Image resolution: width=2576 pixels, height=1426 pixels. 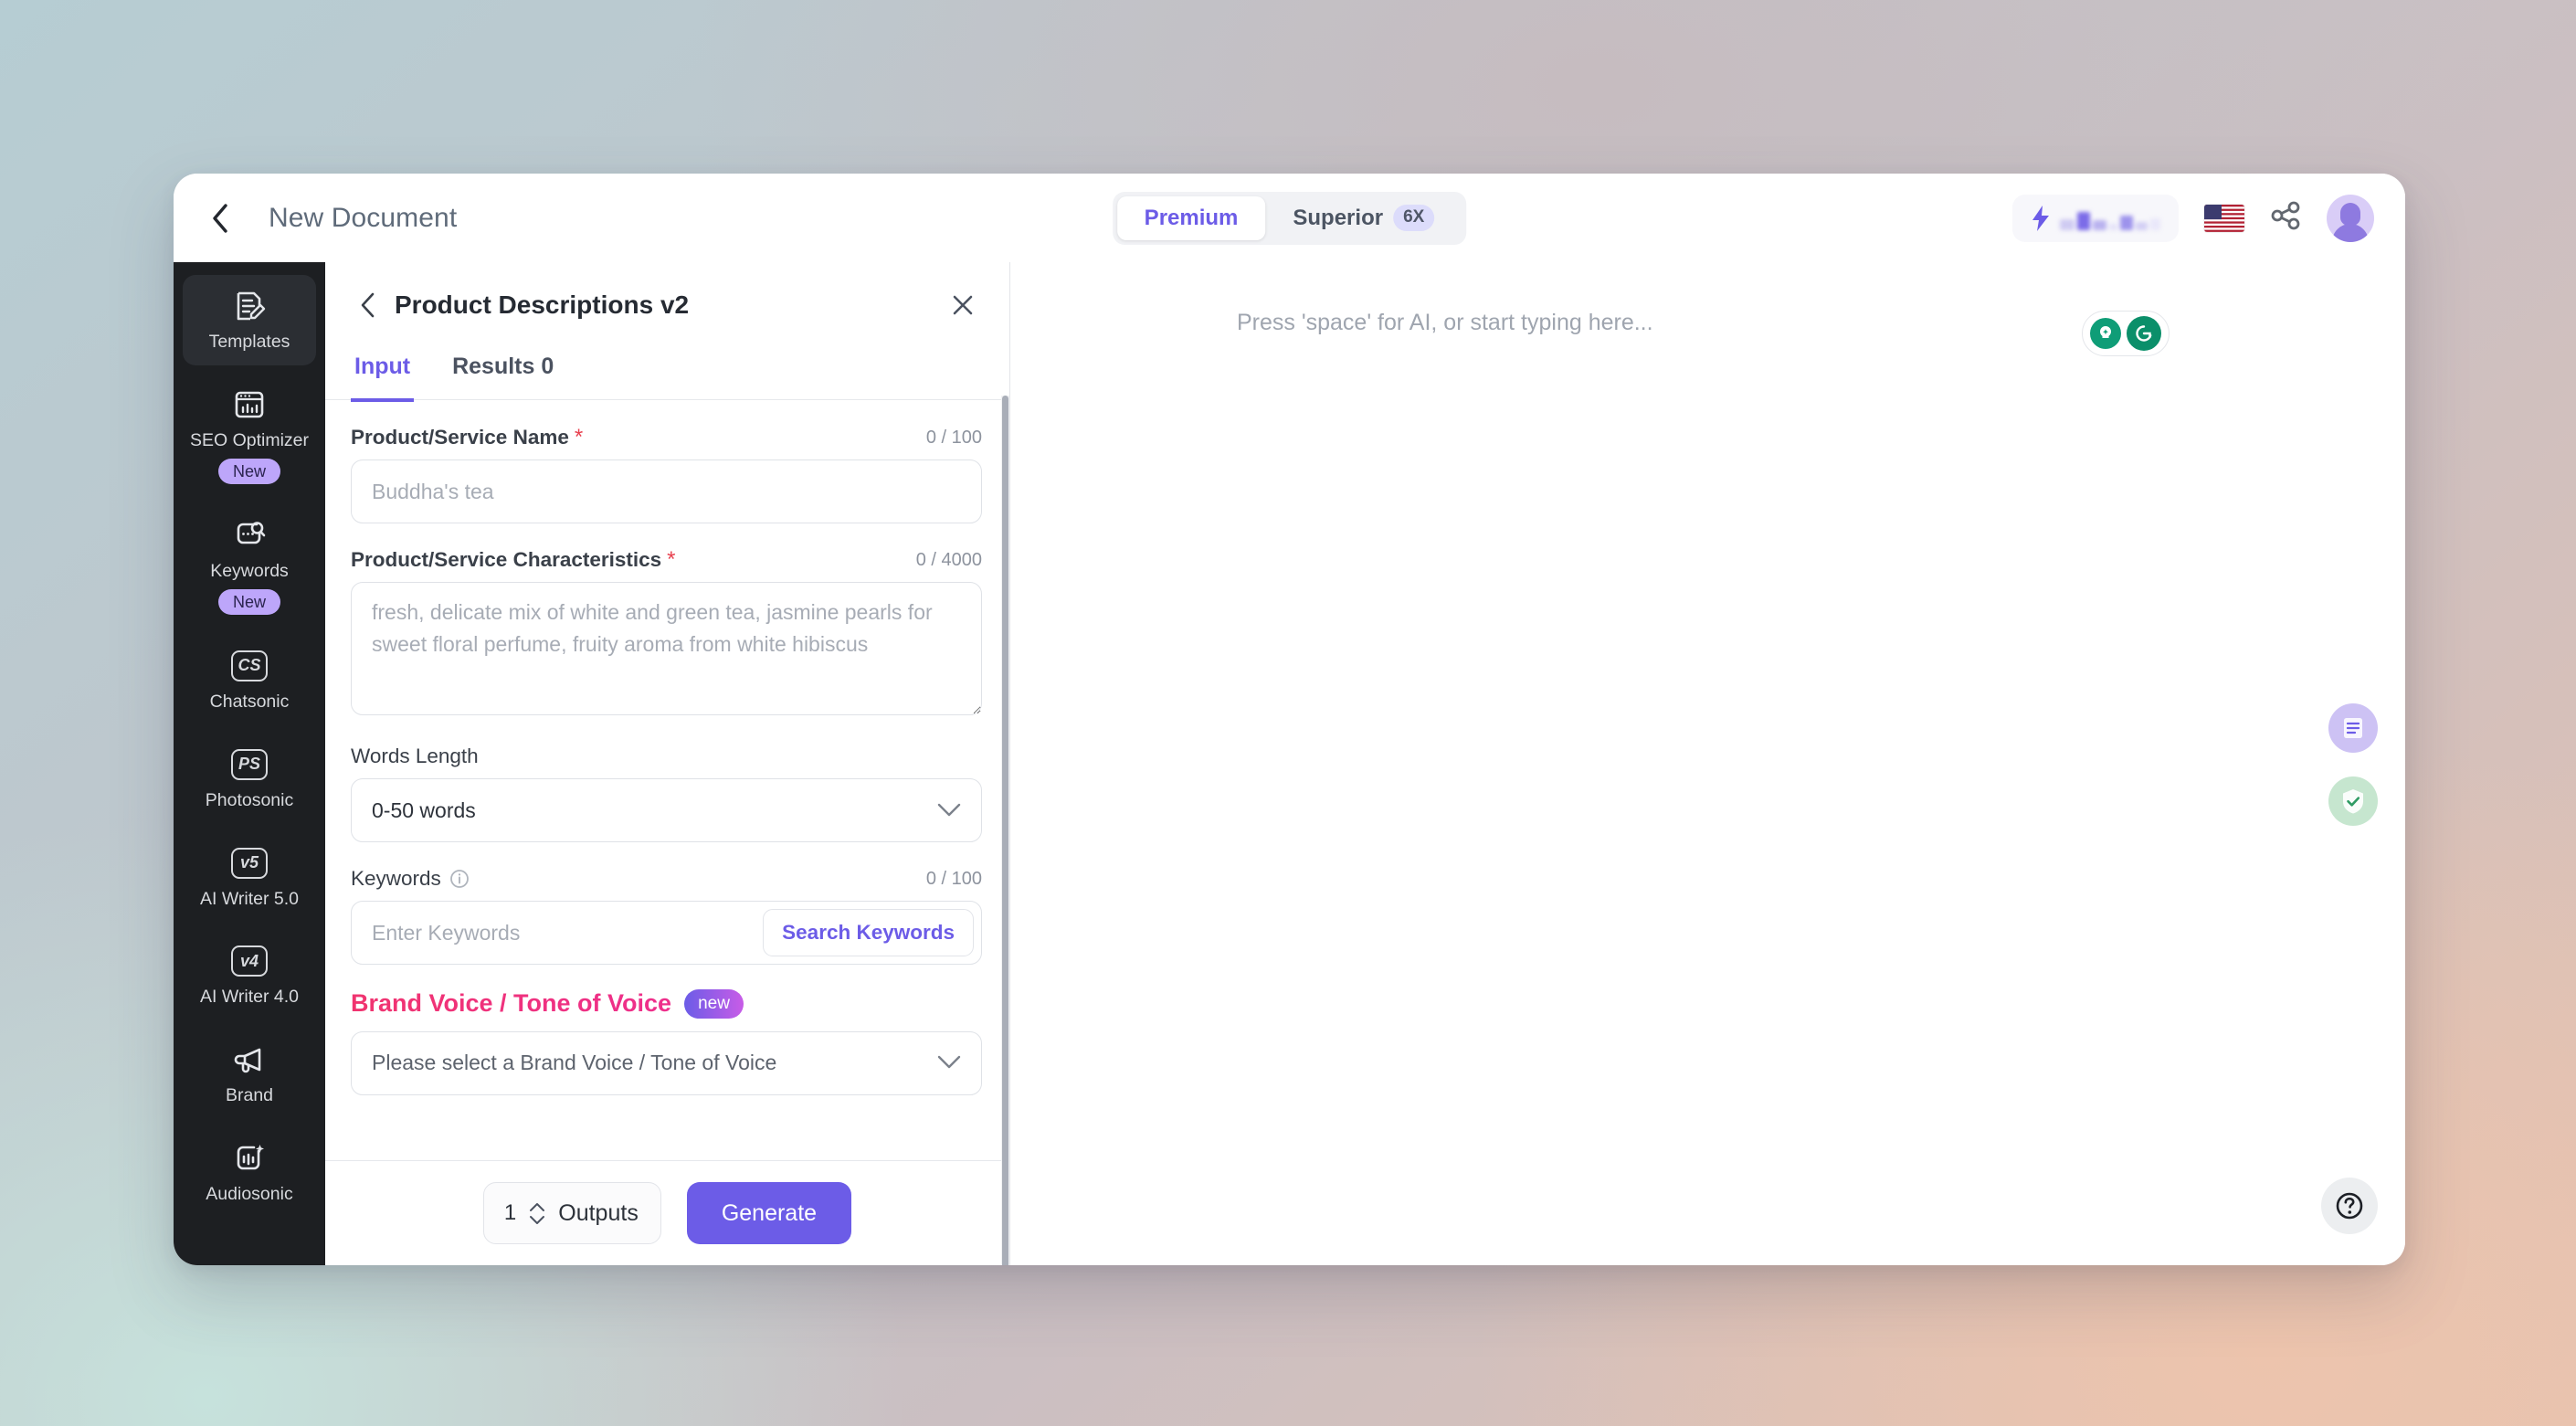 What do you see at coordinates (503, 374) in the screenshot?
I see `tab-results: Results 0` at bounding box center [503, 374].